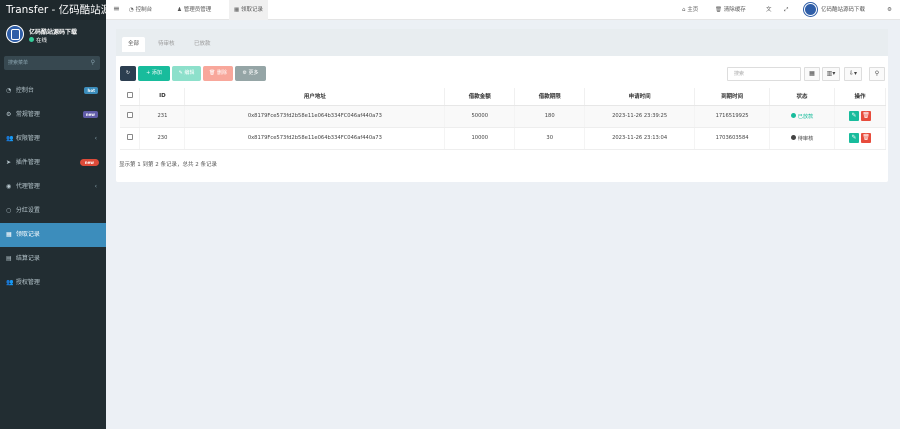 Image resolution: width=900 pixels, height=429 pixels. I want to click on tab-paid: 已放款, so click(202, 44).